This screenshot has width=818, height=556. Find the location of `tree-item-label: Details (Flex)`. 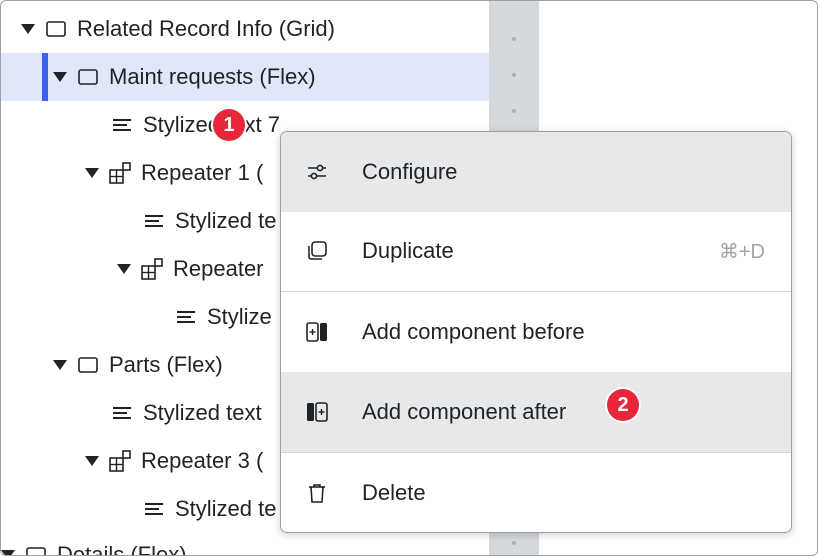

tree-item-label: Details (Flex) is located at coordinates (122, 549).